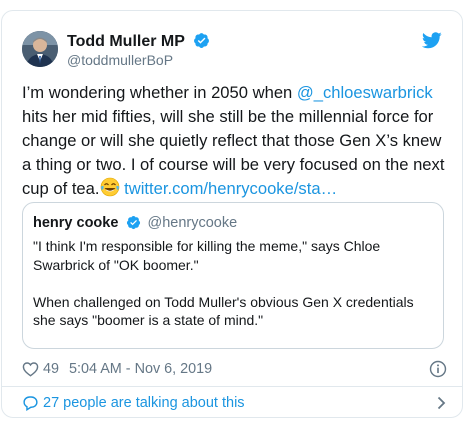  I want to click on author-name: Todd Muller MP, so click(138, 41).